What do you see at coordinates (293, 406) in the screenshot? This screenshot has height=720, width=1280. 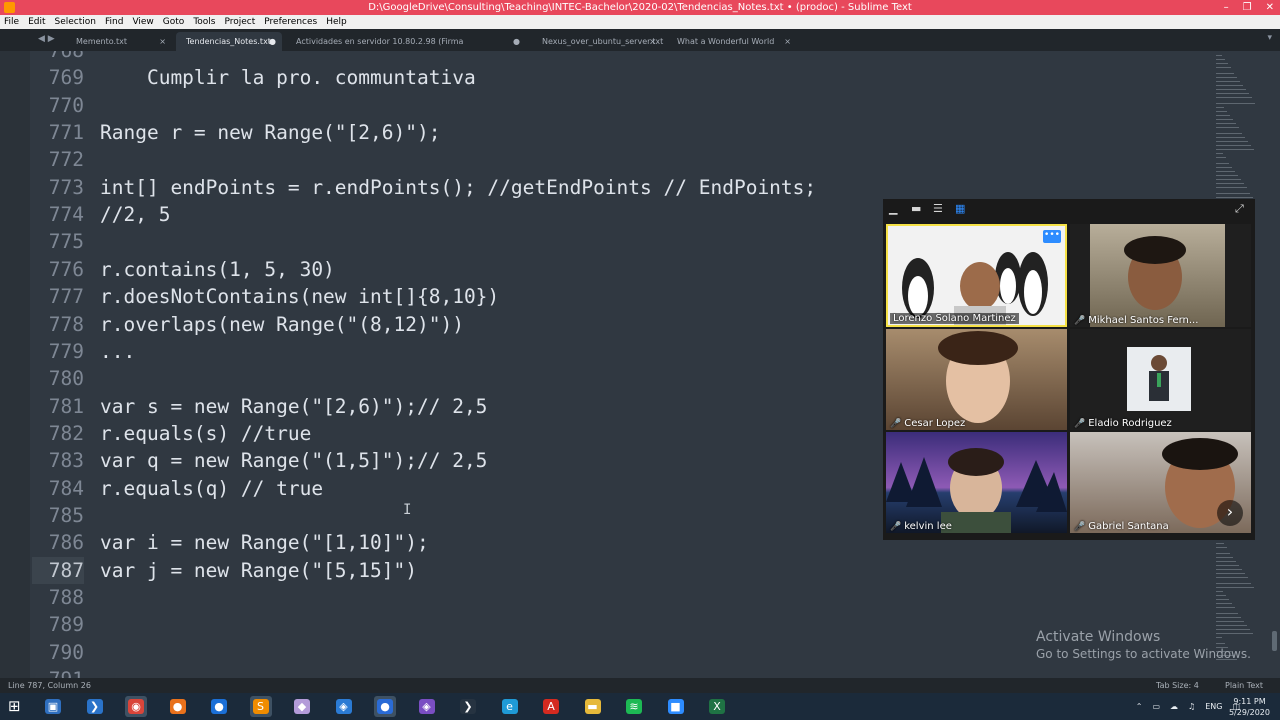 I see `line-text: var s = new Range("[2,6)");// 2,5` at bounding box center [293, 406].